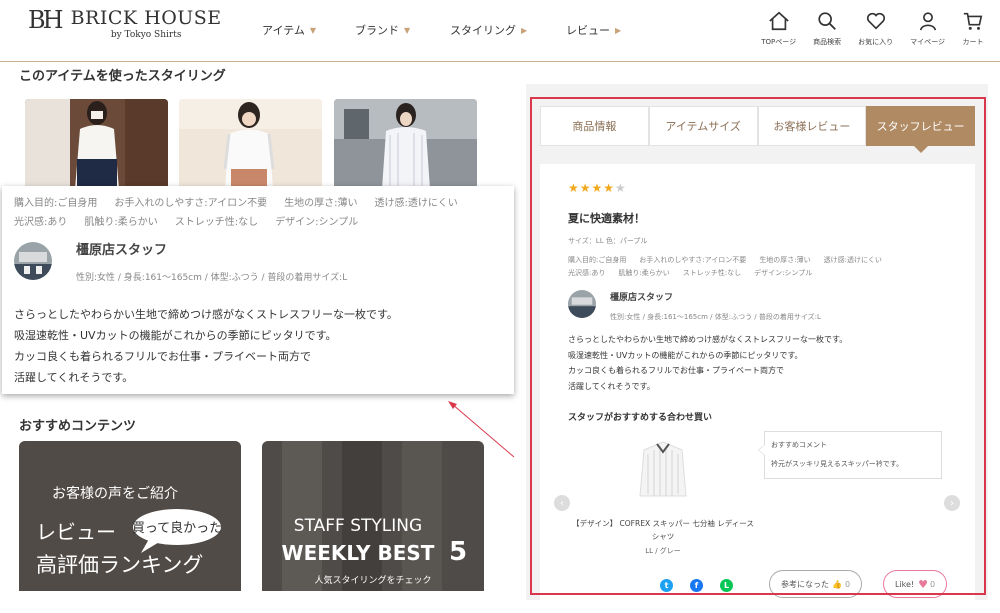 The height and width of the screenshot is (613, 1000). Describe the element at coordinates (175, 335) in the screenshot. I see `review-line: 吸湿速乾性・UVカットの機能がこれからの季節にピッタリです。` at that location.